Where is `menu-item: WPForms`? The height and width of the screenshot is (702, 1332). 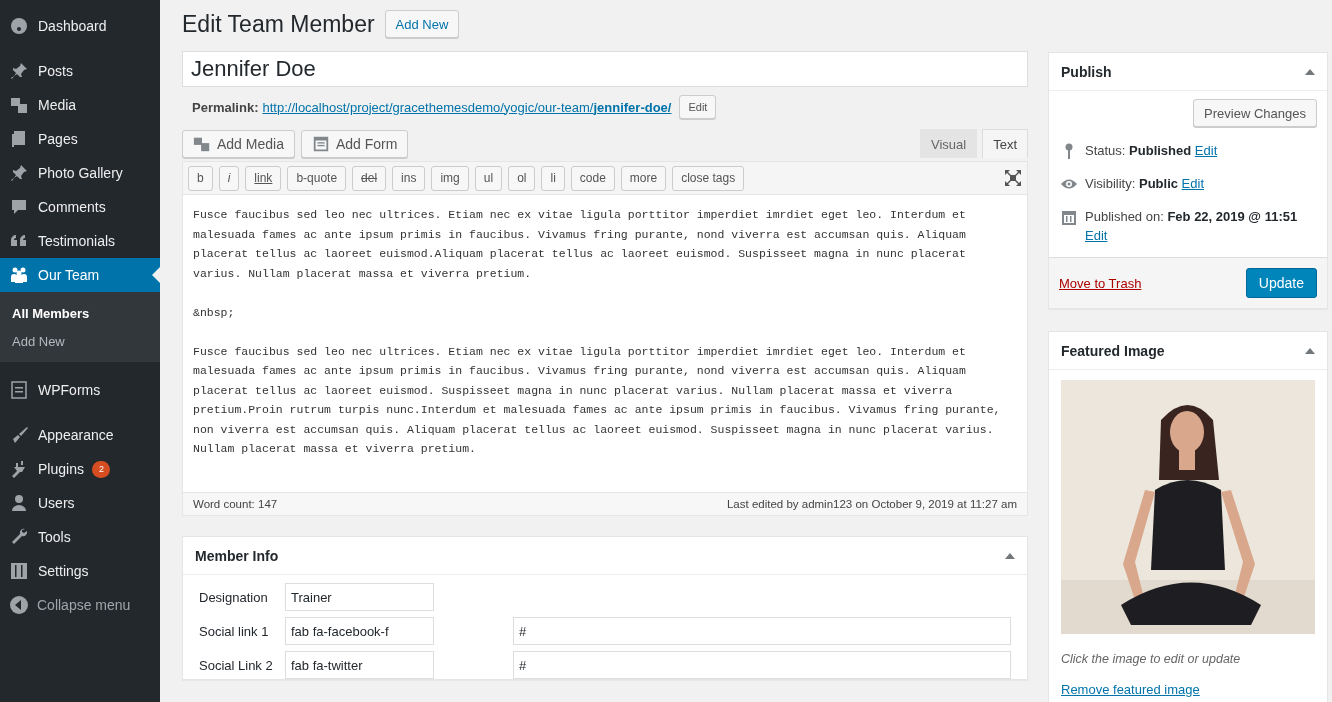
menu-item: WPForms is located at coordinates (80, 390).